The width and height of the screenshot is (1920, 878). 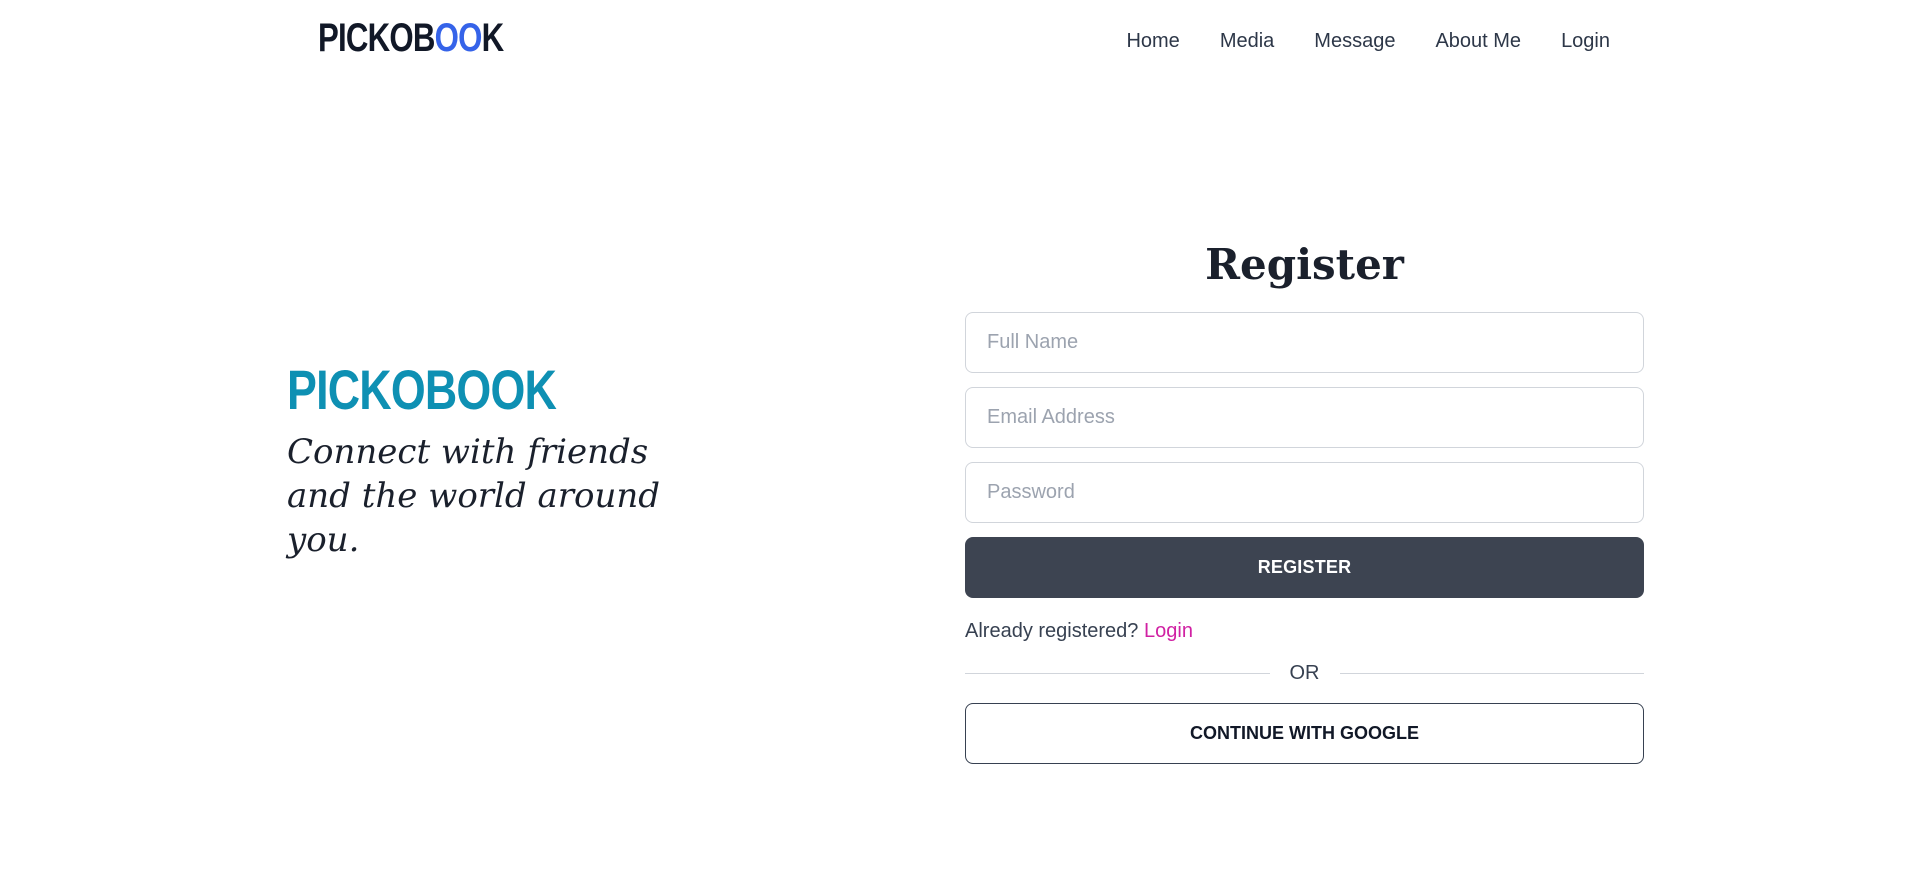 What do you see at coordinates (493, 38) in the screenshot?
I see `logo-text-end: K` at bounding box center [493, 38].